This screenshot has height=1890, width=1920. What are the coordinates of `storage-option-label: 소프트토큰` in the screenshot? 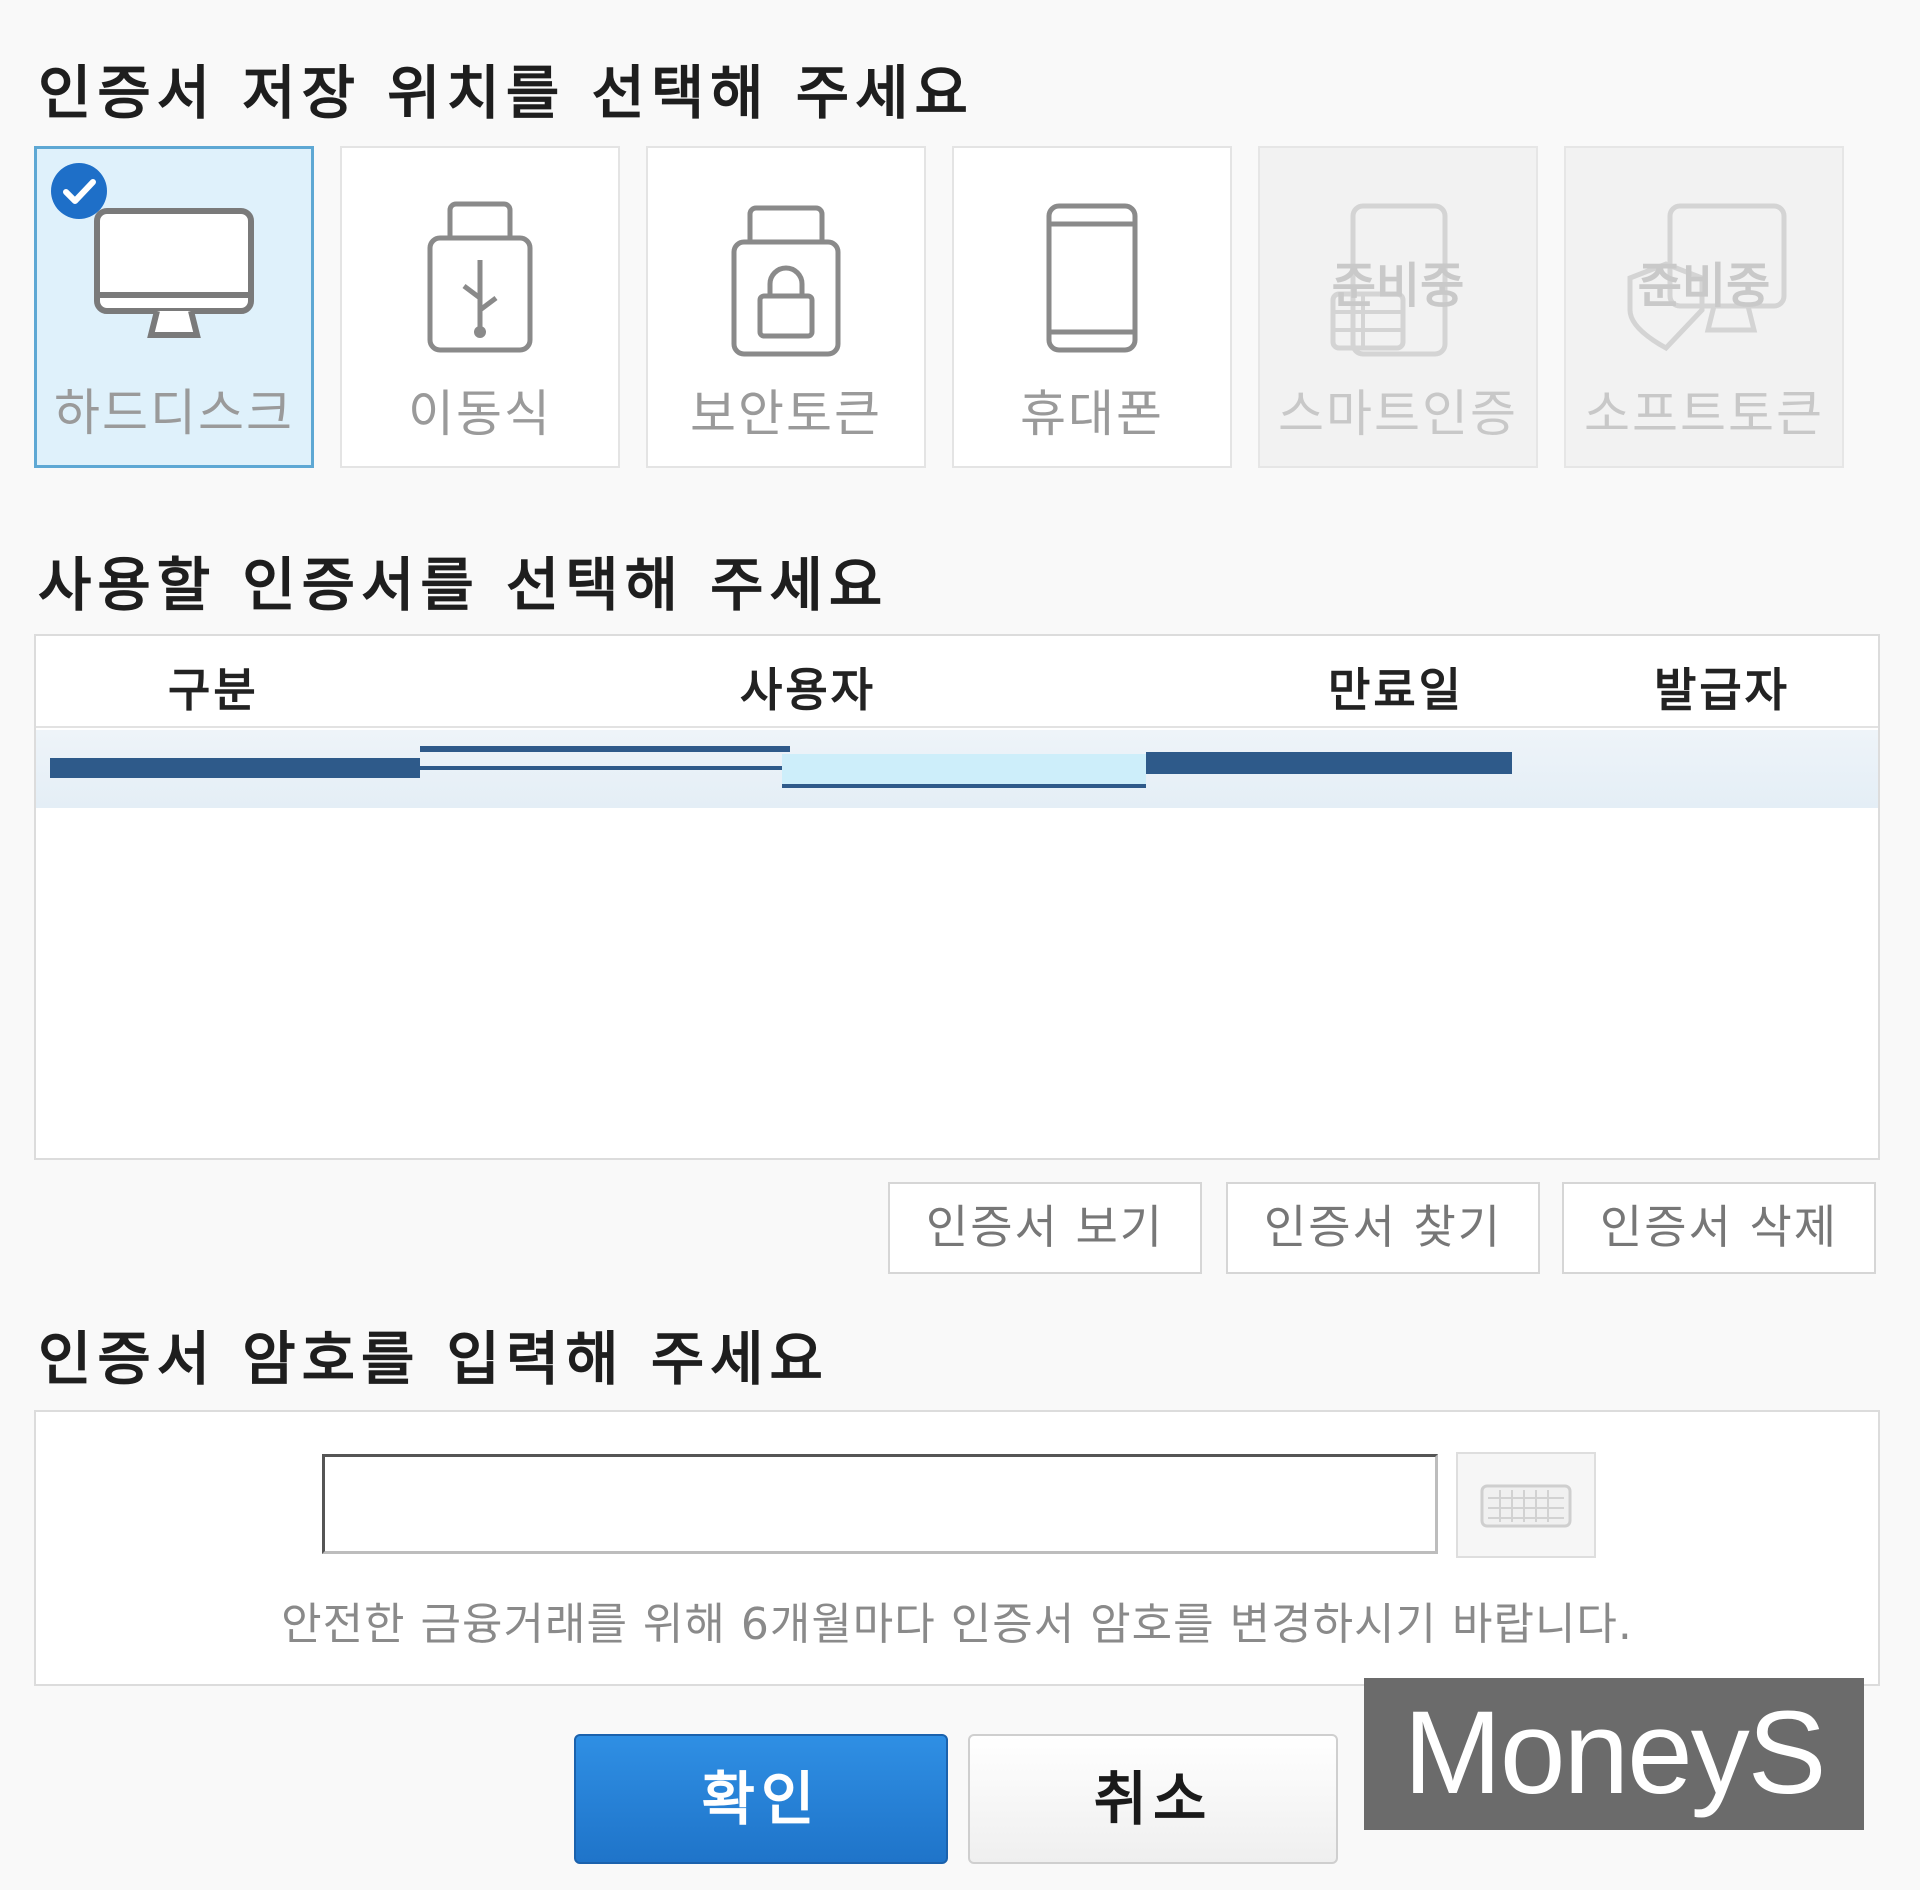 It's located at (1704, 414).